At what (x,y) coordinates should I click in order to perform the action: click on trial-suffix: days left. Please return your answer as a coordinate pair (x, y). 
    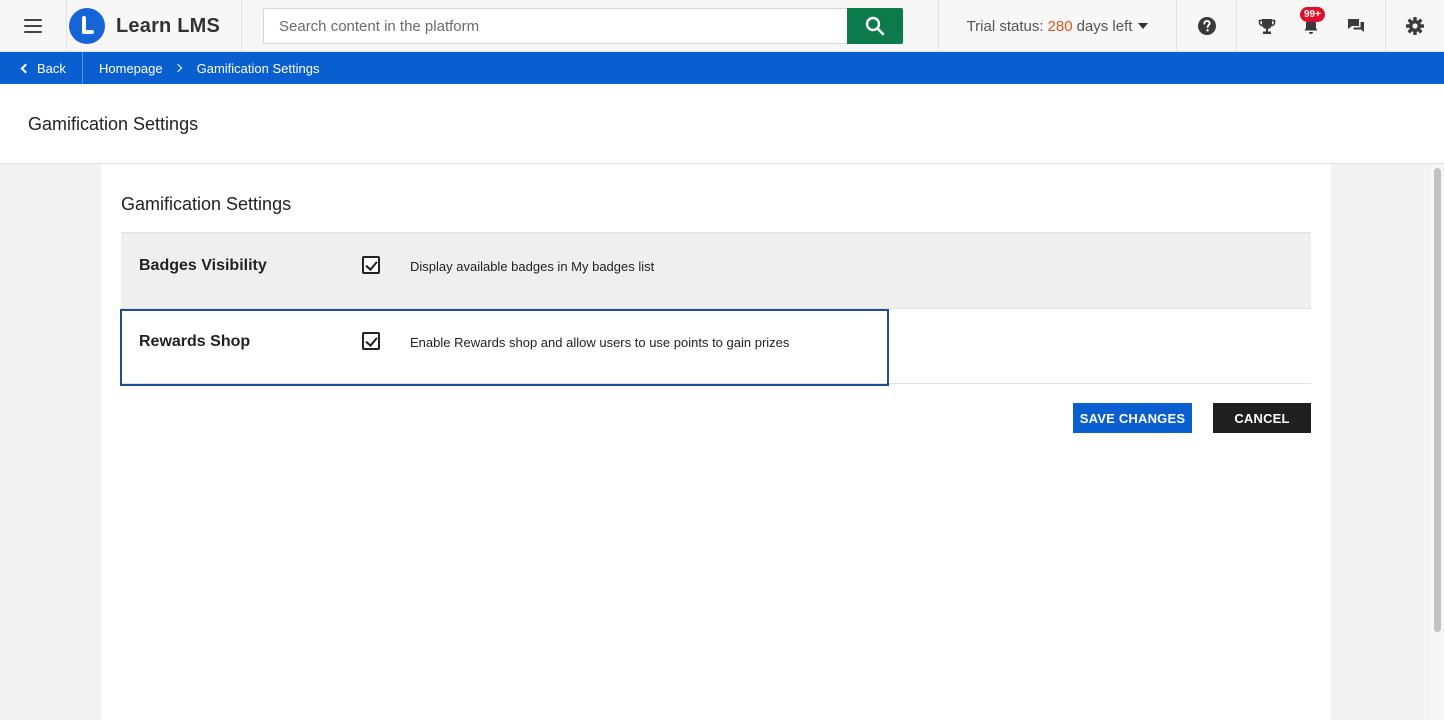
    Looking at the image, I should click on (1104, 26).